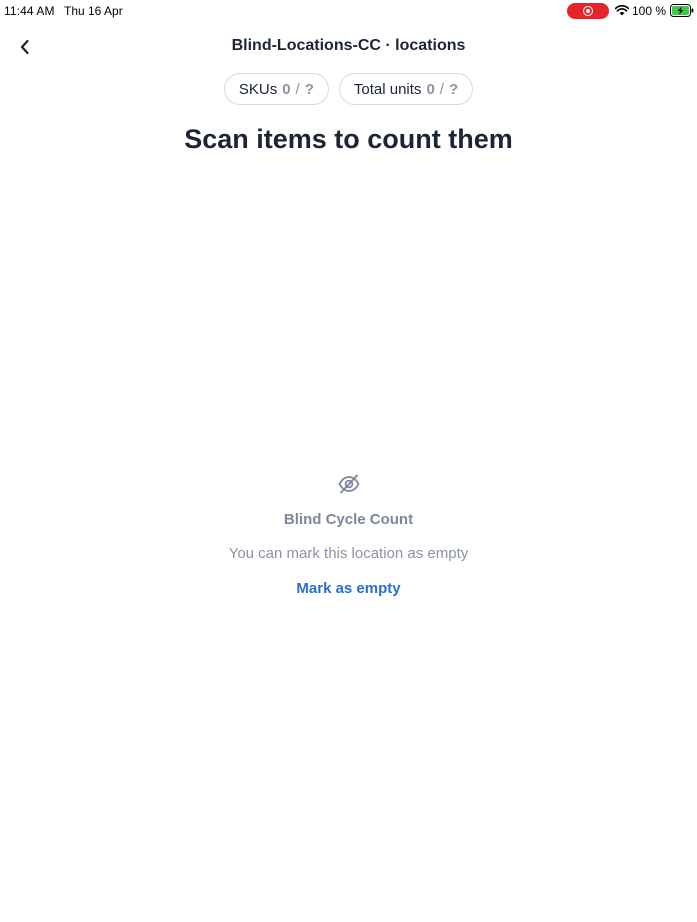 The height and width of the screenshot is (922, 697). I want to click on empty-state-description: You can mark this location as empty, so click(348, 553).